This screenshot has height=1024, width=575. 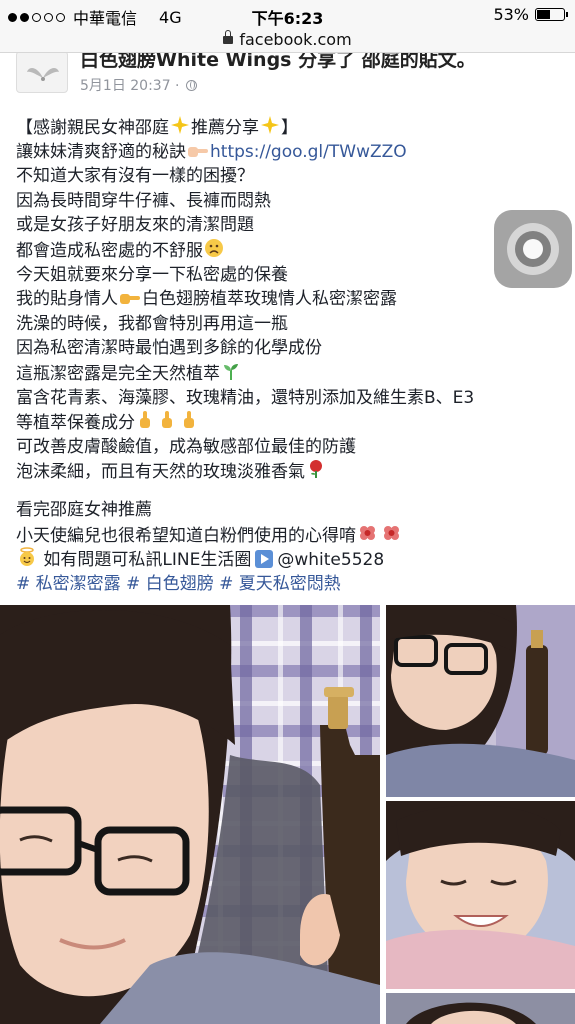 What do you see at coordinates (288, 471) in the screenshot?
I see `text-line: 泡沫柔細，而且有天然的玫瑰淡雅香氣` at bounding box center [288, 471].